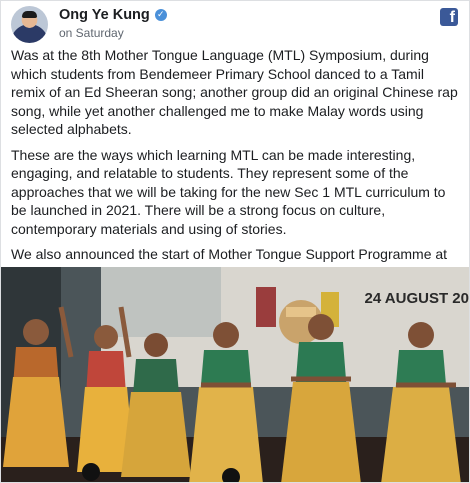 The height and width of the screenshot is (483, 470). Describe the element at coordinates (91, 33) in the screenshot. I see `post-date: on Saturday` at that location.